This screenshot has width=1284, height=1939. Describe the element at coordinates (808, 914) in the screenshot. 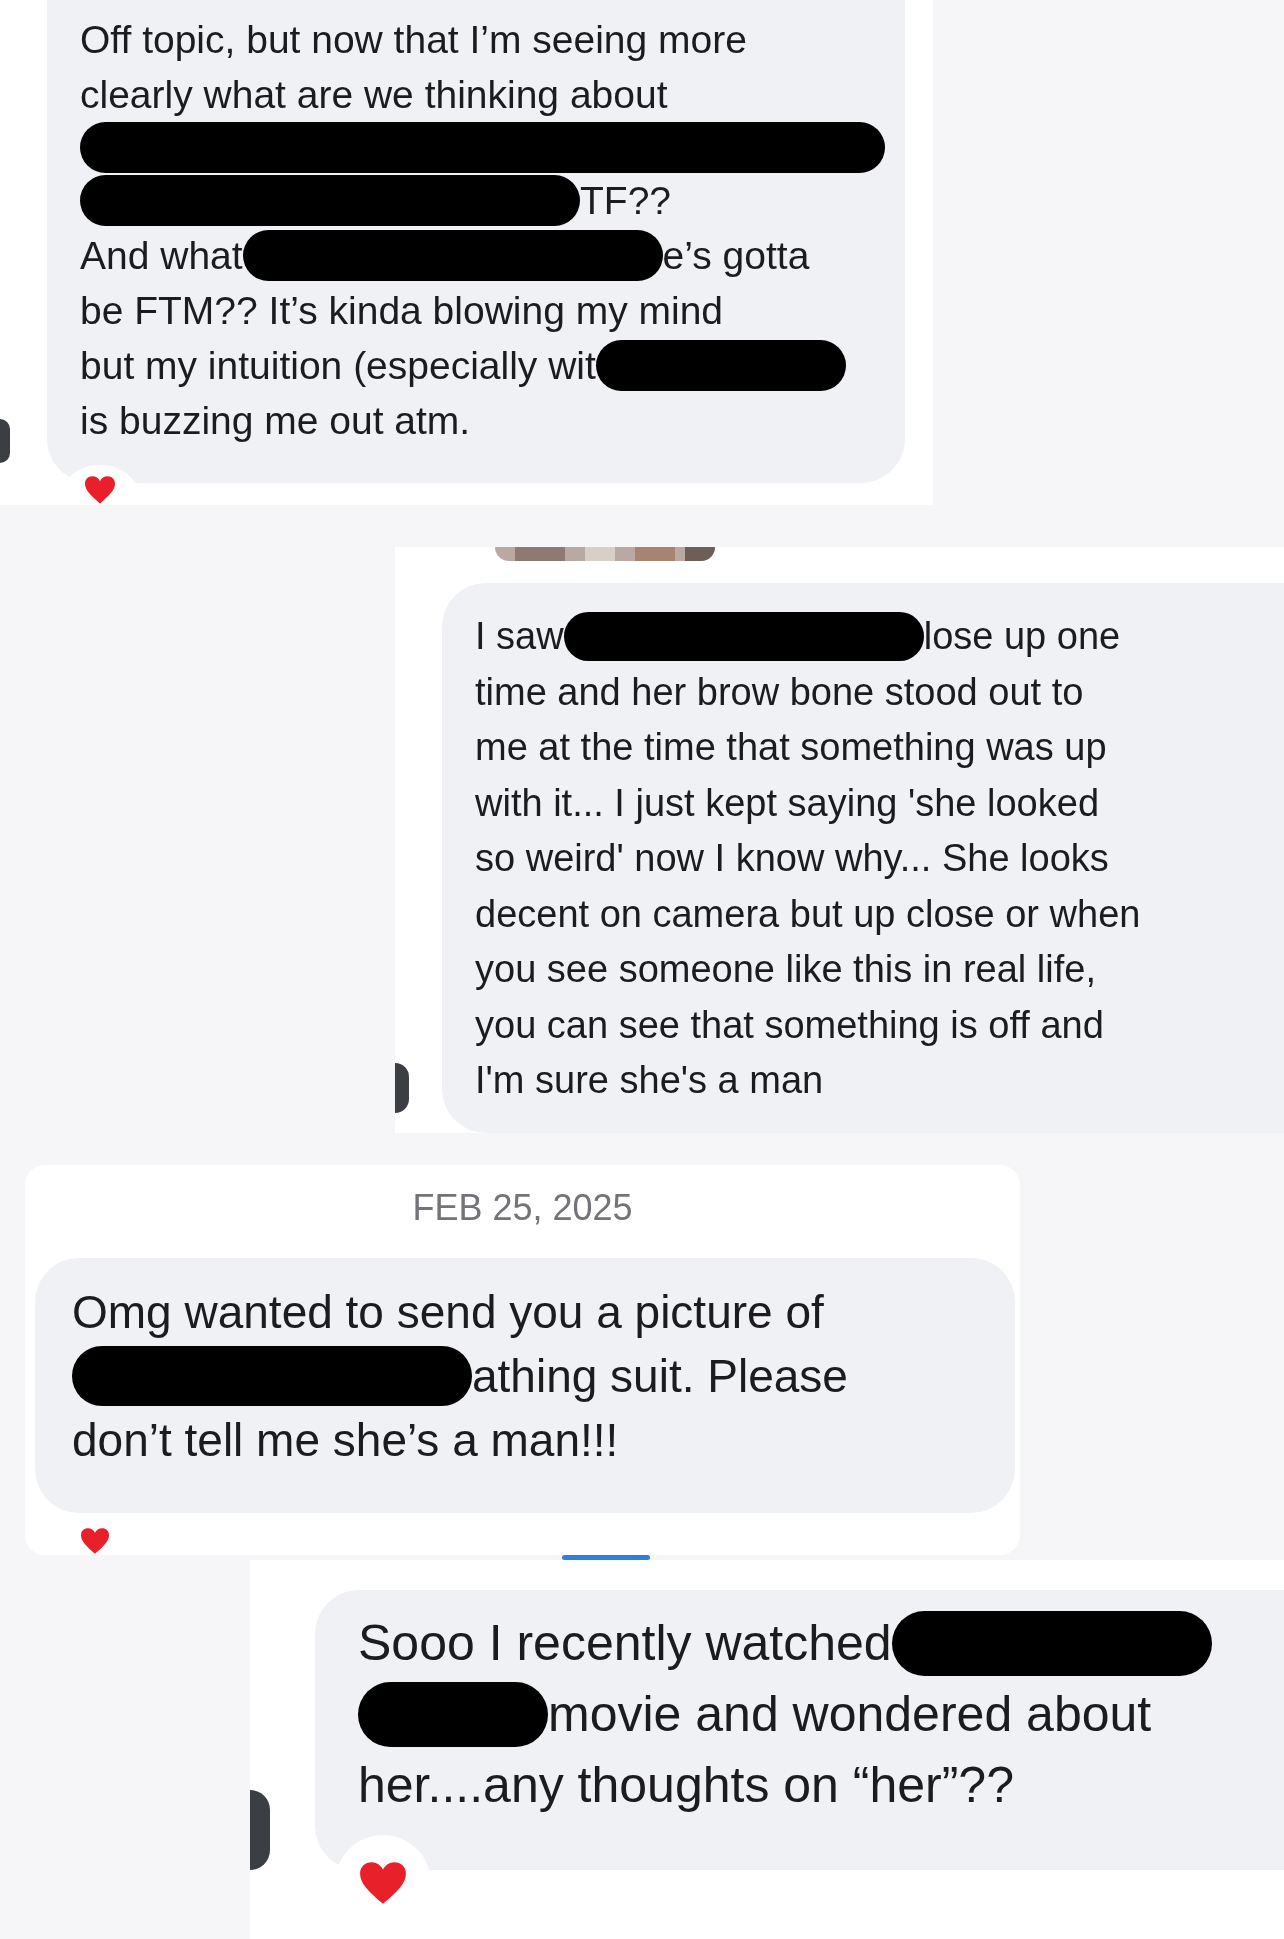

I see `message-text: decent on camera but up close or when` at that location.